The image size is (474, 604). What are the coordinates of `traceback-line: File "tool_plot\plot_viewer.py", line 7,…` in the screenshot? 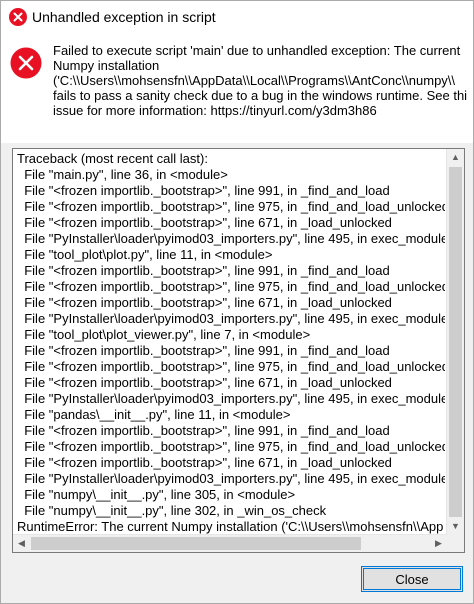 It's located at (164, 334).